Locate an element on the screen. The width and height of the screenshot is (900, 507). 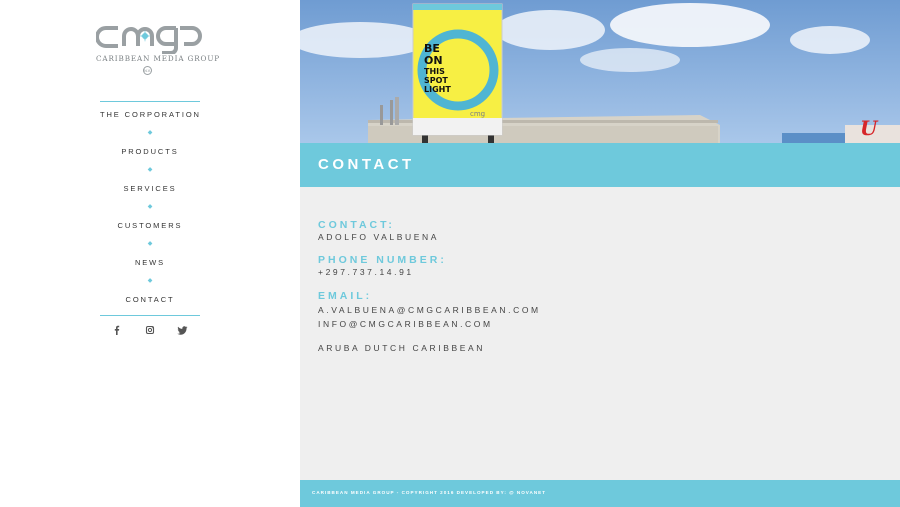
nav-item-news: NEWS is located at coordinates (150, 263).